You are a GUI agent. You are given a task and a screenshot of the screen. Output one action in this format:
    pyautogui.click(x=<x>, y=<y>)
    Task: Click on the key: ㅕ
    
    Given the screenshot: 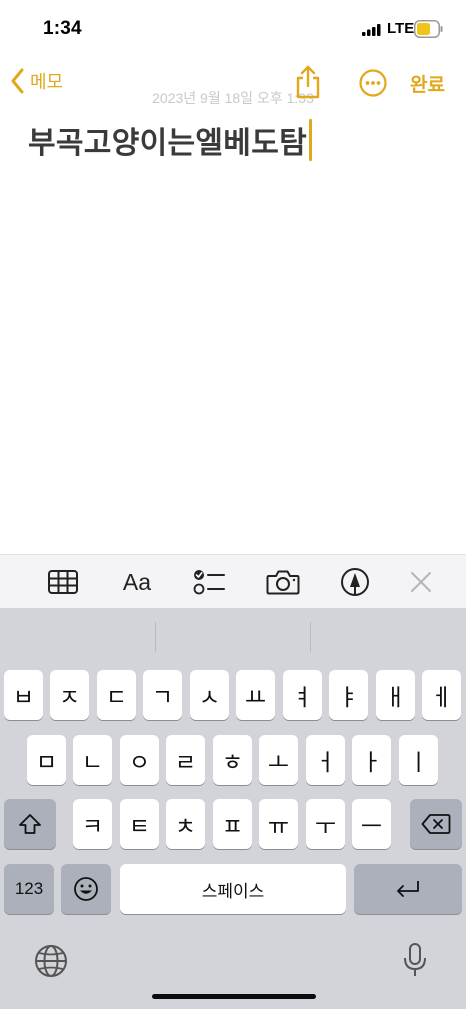 What is the action you would take?
    pyautogui.click(x=302, y=695)
    